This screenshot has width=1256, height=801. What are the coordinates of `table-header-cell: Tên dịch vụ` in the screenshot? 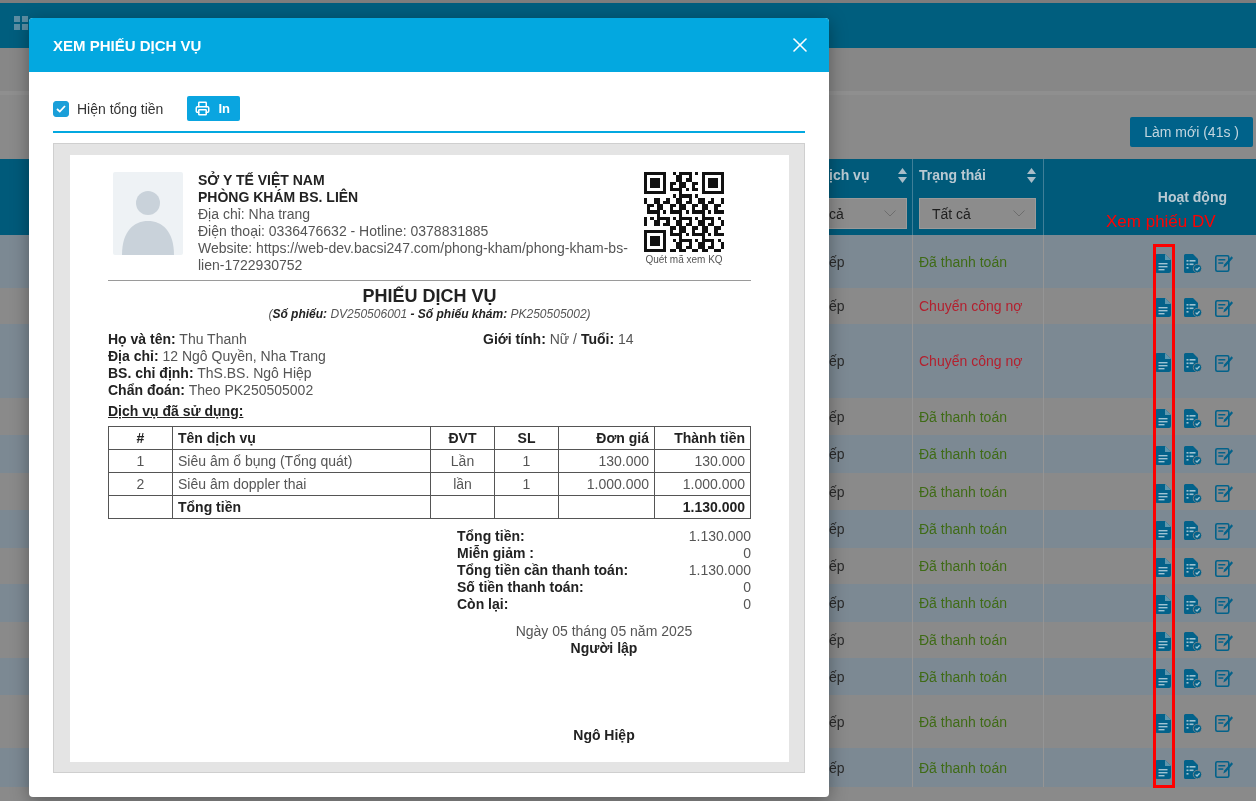 It's located at (301, 438).